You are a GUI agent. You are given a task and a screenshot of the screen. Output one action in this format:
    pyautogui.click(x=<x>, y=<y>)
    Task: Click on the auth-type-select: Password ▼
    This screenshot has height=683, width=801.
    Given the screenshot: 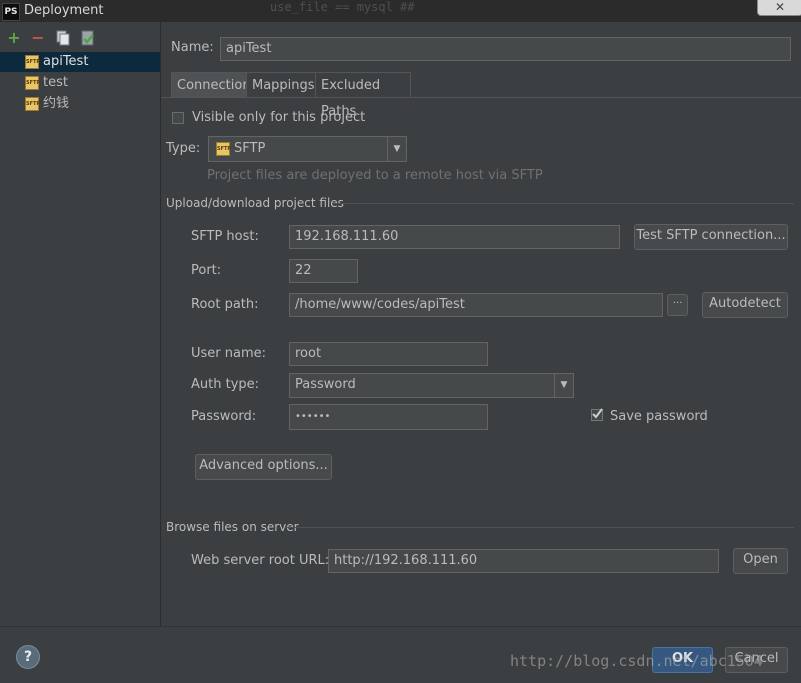 What is the action you would take?
    pyautogui.click(x=431, y=385)
    